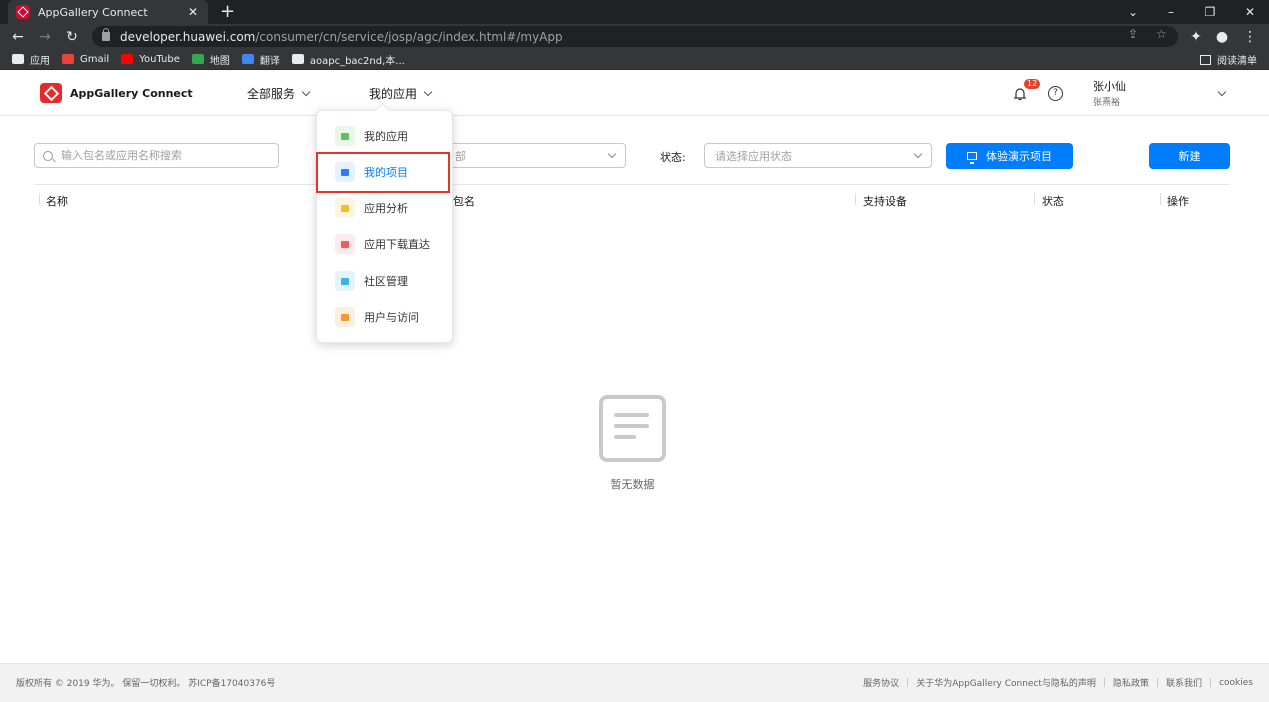 This screenshot has width=1269, height=702. I want to click on dropdown-item-label: 社区管理, so click(386, 281).